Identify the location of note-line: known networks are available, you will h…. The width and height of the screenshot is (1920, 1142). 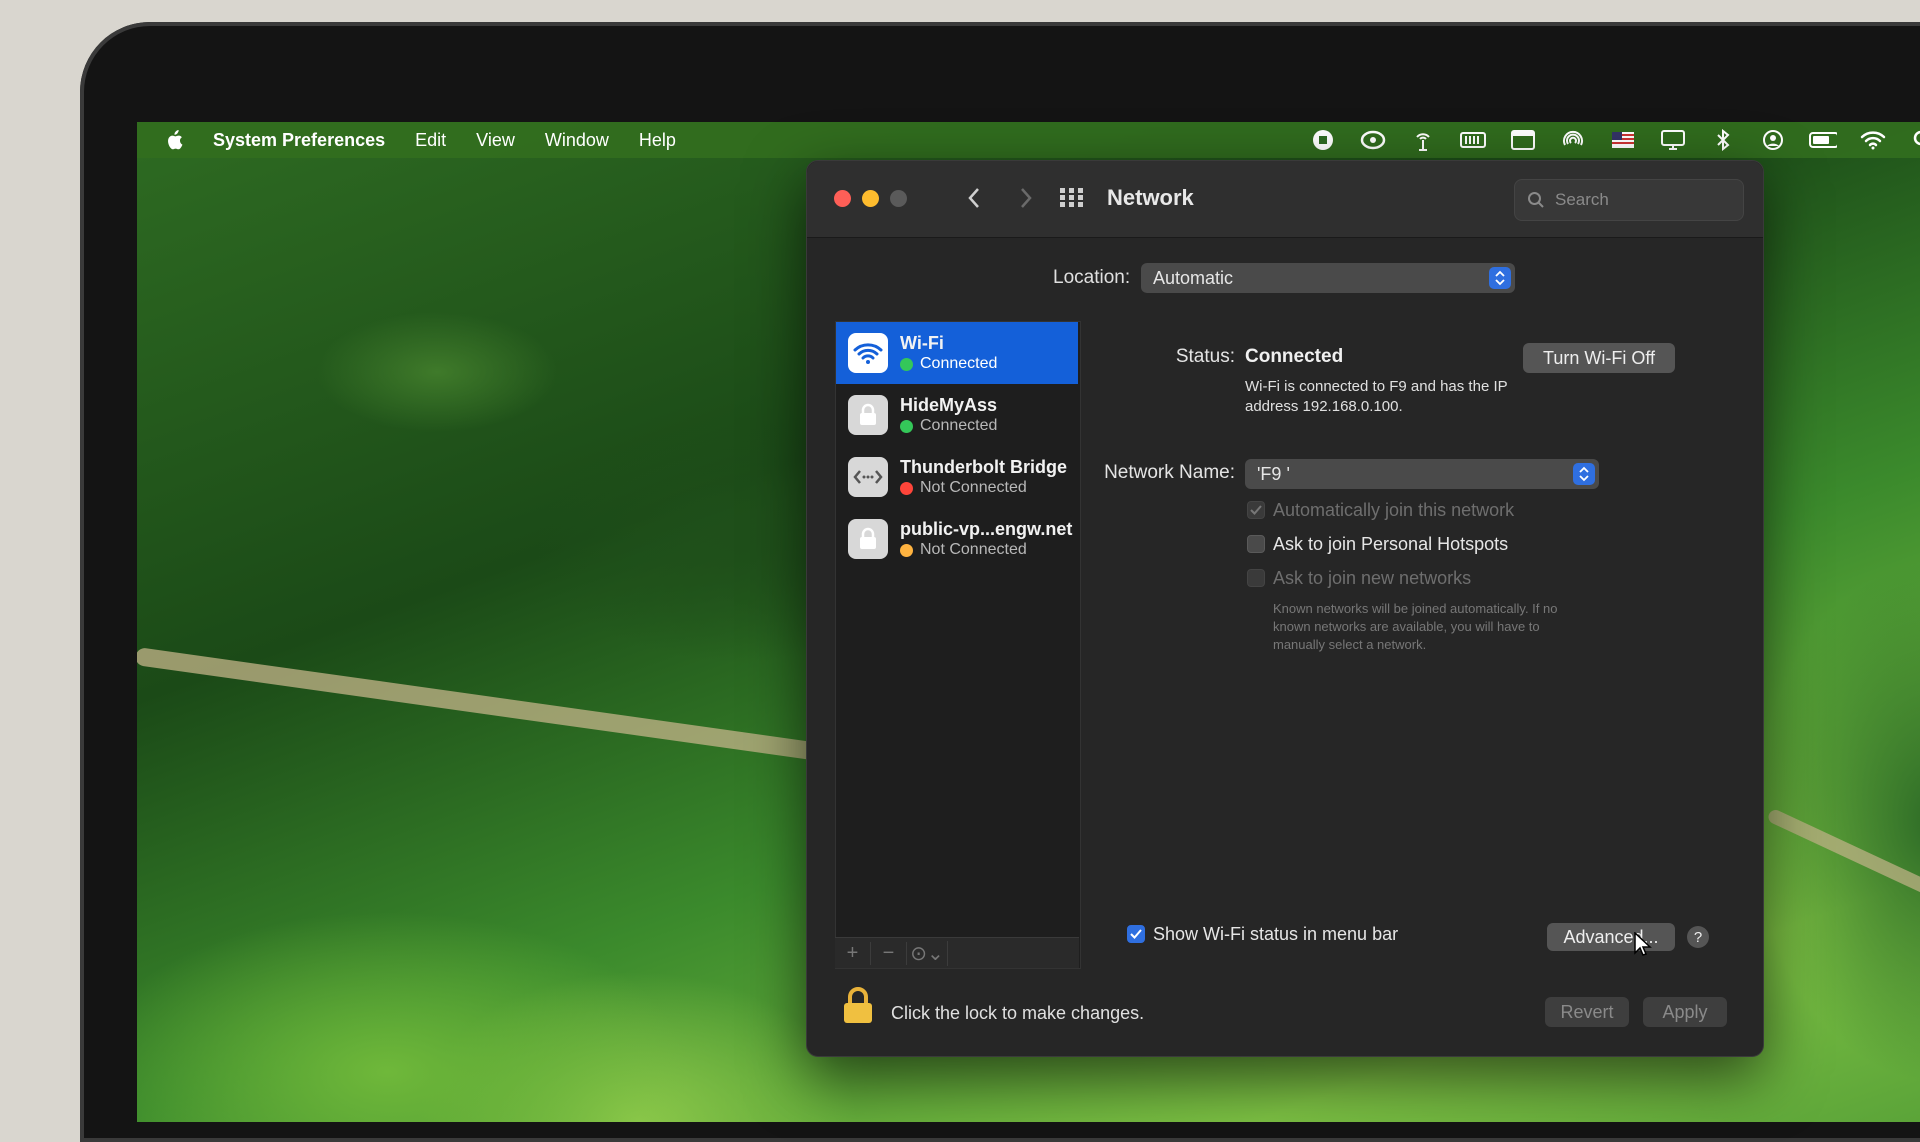
(1406, 626).